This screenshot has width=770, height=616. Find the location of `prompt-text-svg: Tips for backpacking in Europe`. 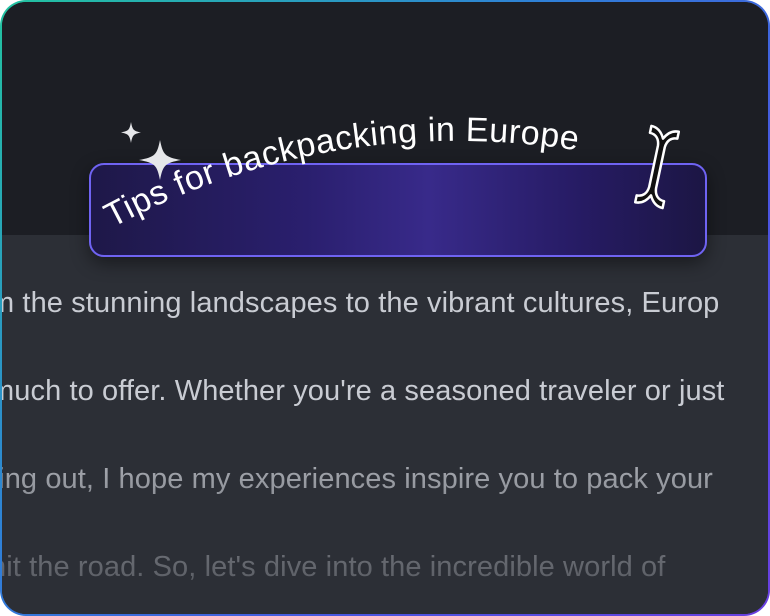

prompt-text-svg: Tips for backpacking in Europe is located at coordinates (340, 173).